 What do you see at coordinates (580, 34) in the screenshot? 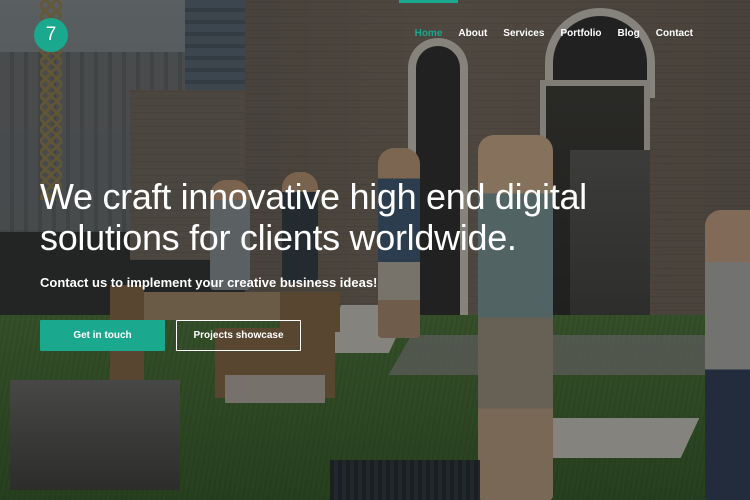
I see `nav-item-portfolio: Portfolio` at bounding box center [580, 34].